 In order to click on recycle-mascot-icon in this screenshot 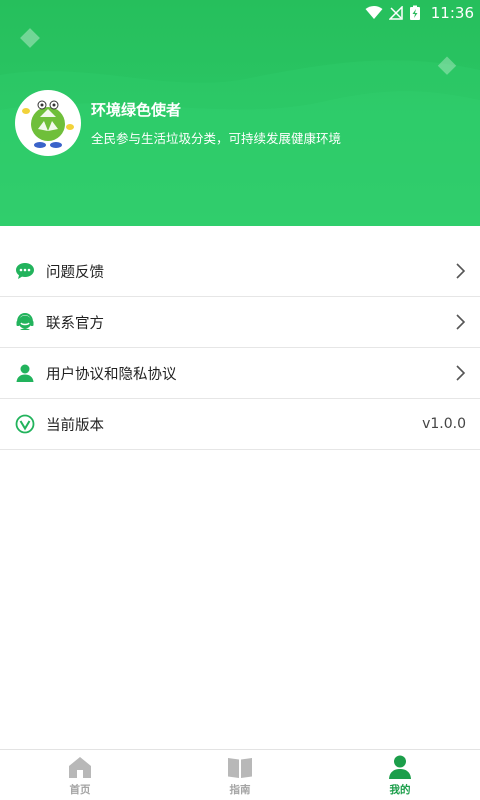, I will do `click(48, 124)`.